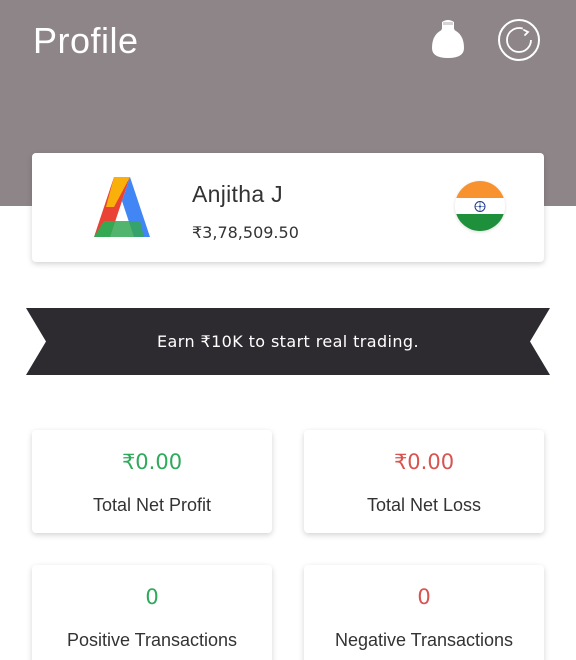  What do you see at coordinates (448, 40) in the screenshot?
I see `bulb-icon` at bounding box center [448, 40].